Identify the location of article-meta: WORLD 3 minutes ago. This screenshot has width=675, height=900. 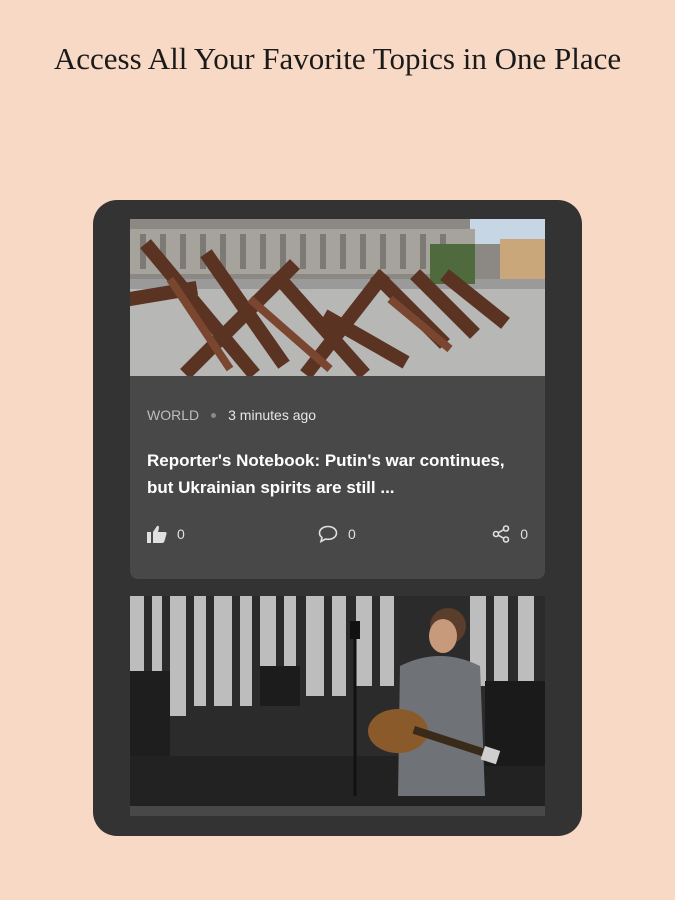
(231, 415).